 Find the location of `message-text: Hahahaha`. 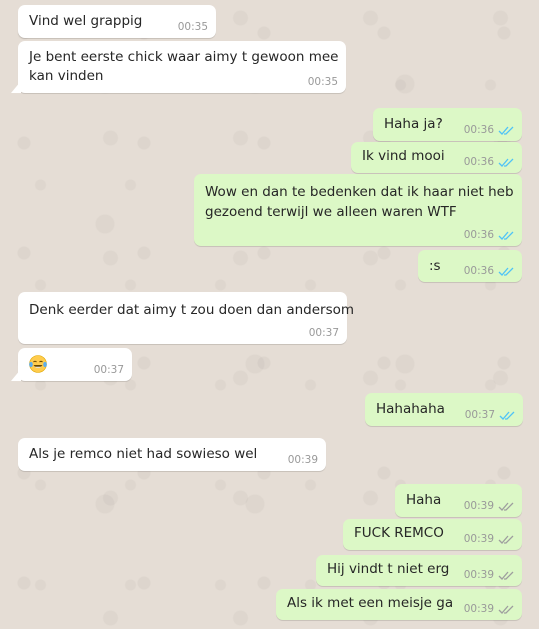

message-text: Hahahaha is located at coordinates (410, 409).